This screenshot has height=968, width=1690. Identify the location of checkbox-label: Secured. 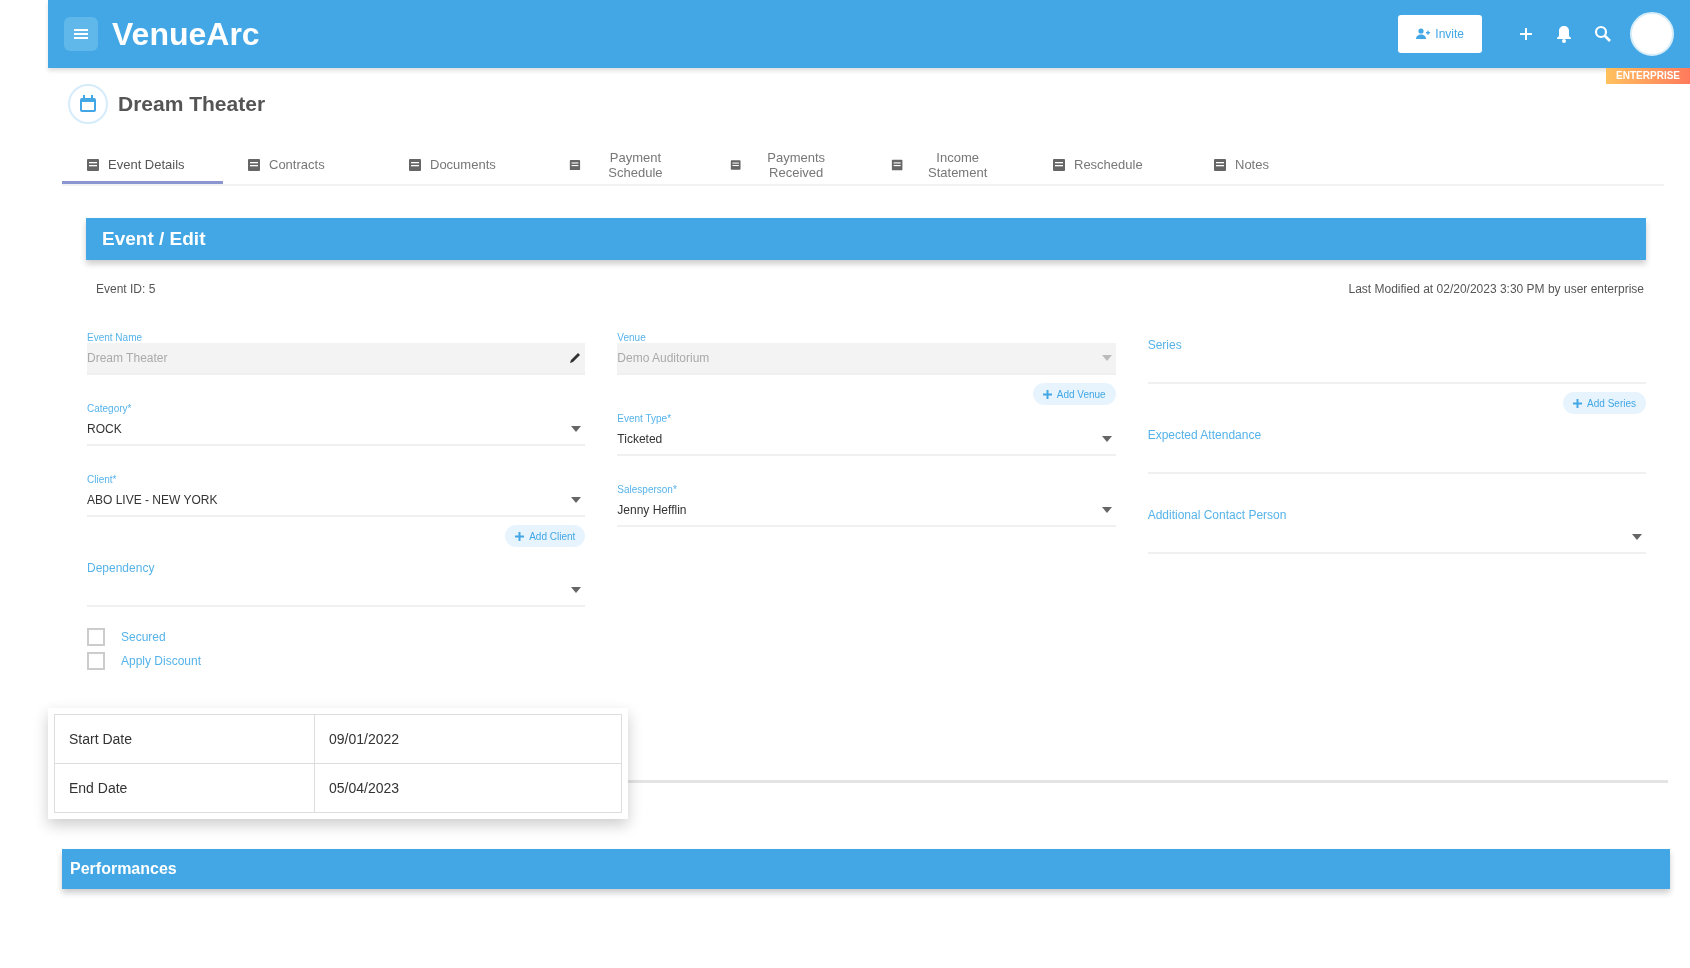
(143, 637).